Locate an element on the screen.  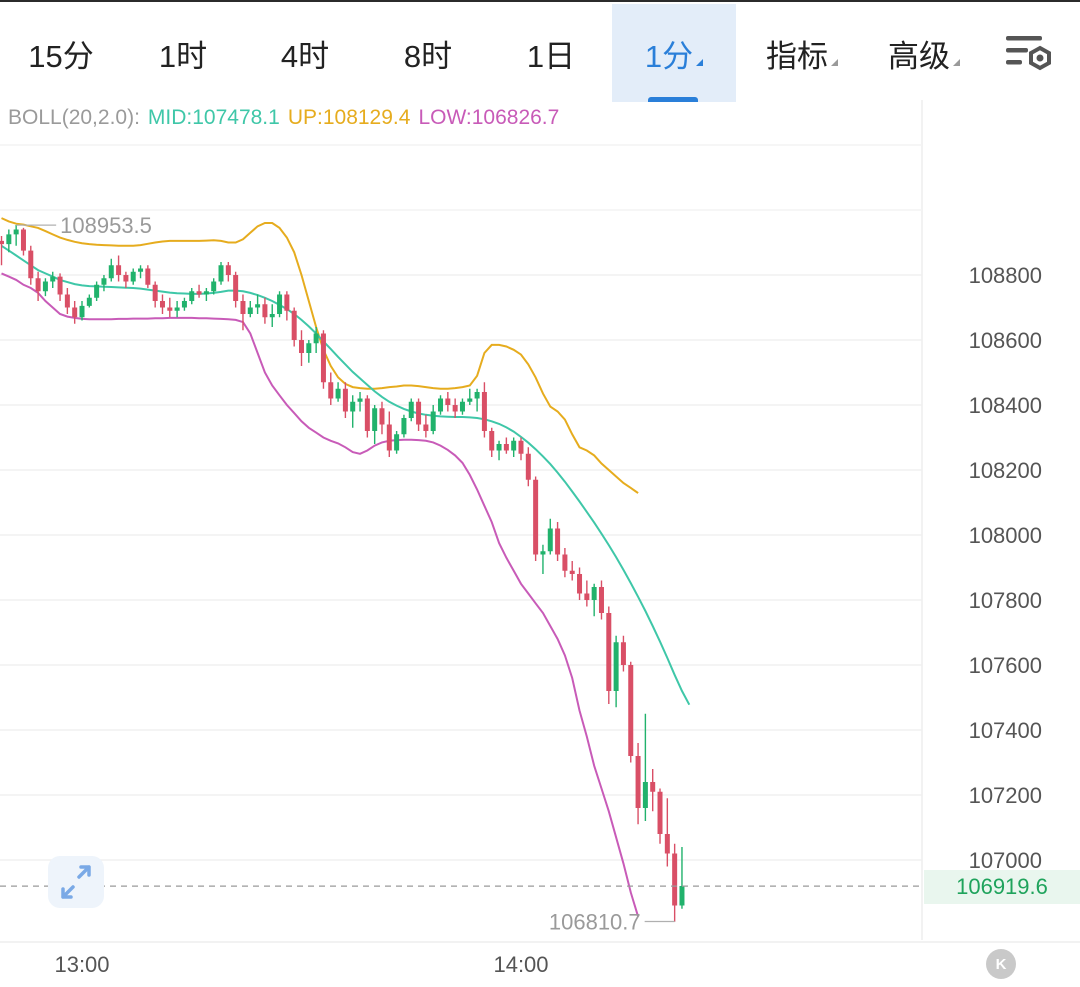
tab-1m: 1分 is located at coordinates (674, 53).